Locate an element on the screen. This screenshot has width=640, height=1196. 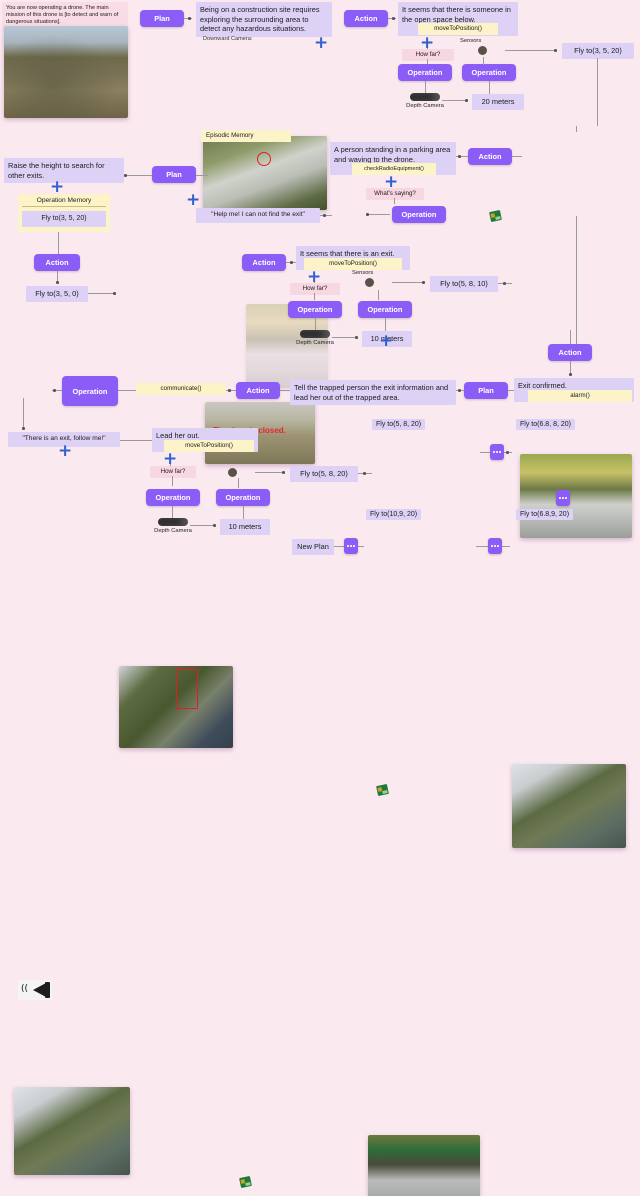
badge-operation-3a: Operation is located at coordinates (315, 309).